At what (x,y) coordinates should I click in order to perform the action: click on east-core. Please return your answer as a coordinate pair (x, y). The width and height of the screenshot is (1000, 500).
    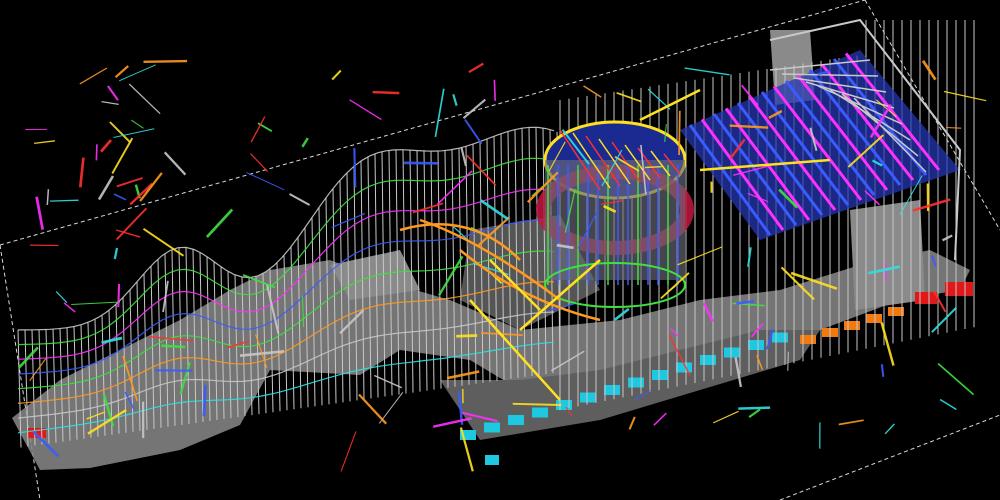
    Looking at the image, I should click on (887, 255).